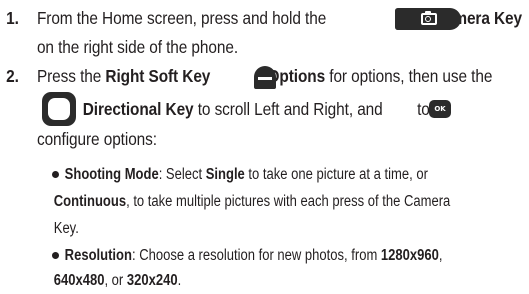  I want to click on bullet-term: Resolution, so click(98, 255).